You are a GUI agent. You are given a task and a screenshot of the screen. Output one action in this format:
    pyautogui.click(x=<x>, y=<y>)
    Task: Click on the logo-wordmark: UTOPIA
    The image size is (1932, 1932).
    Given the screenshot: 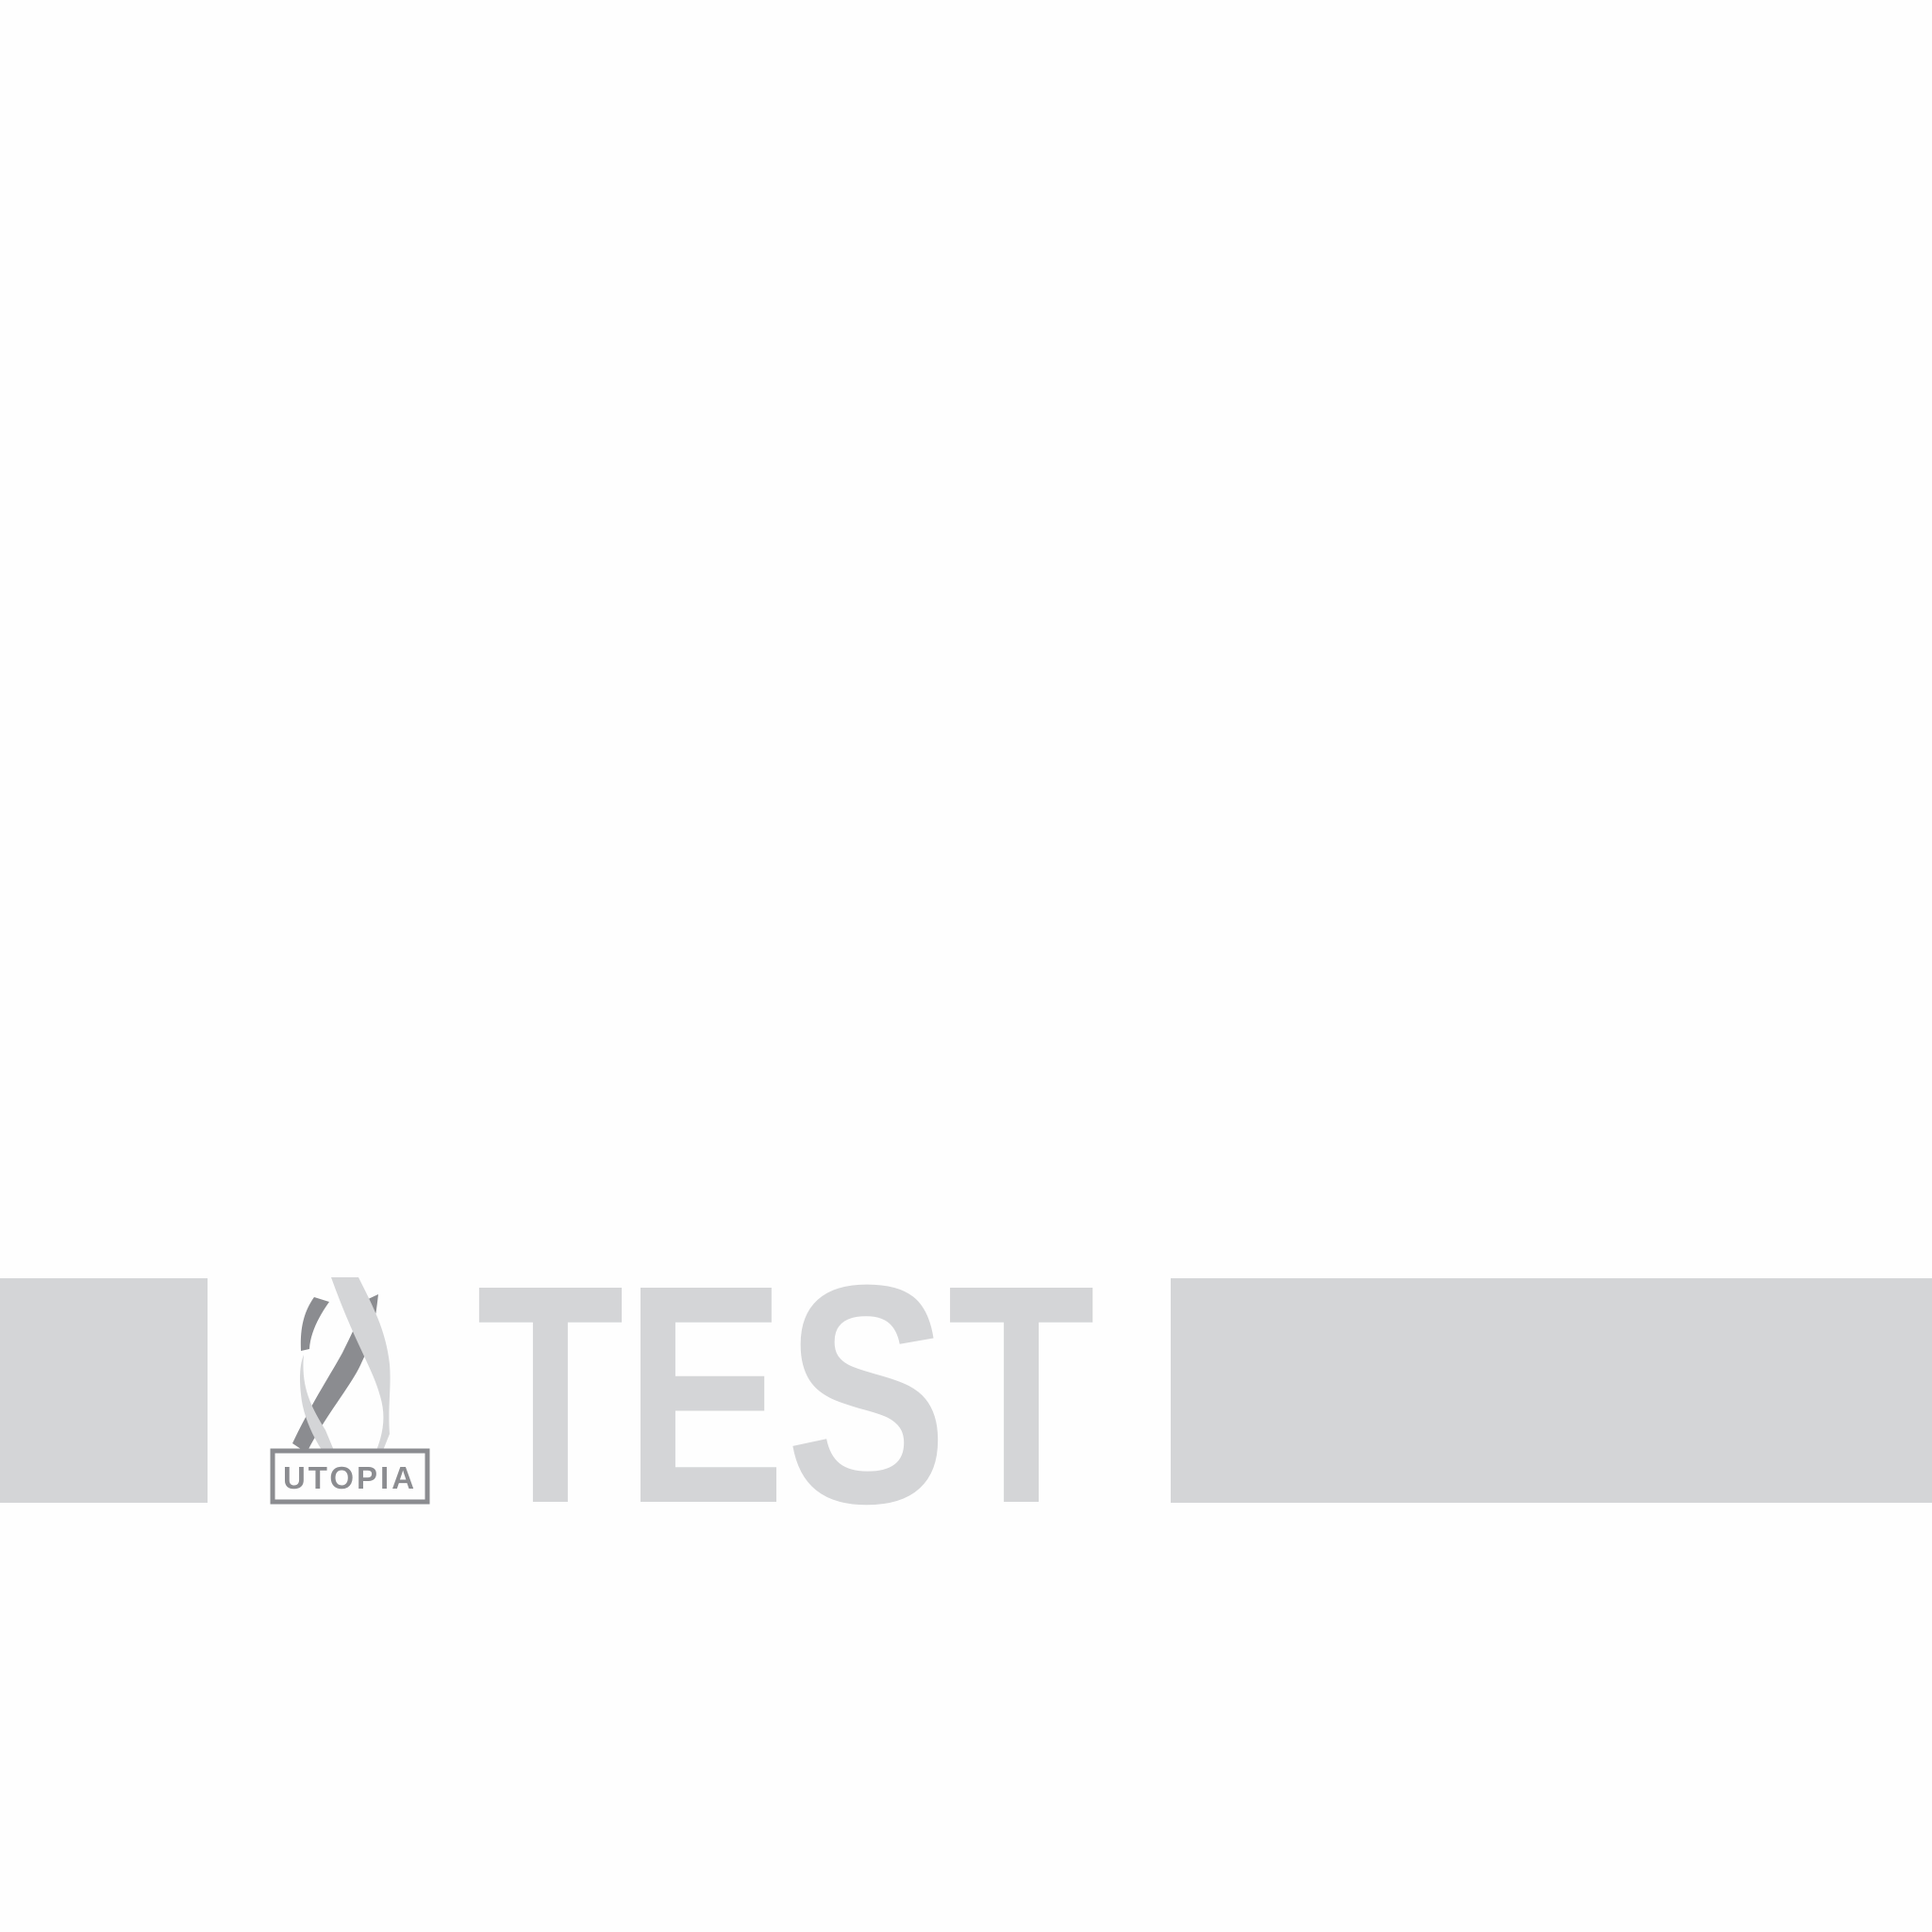 What is the action you would take?
    pyautogui.click(x=350, y=1478)
    